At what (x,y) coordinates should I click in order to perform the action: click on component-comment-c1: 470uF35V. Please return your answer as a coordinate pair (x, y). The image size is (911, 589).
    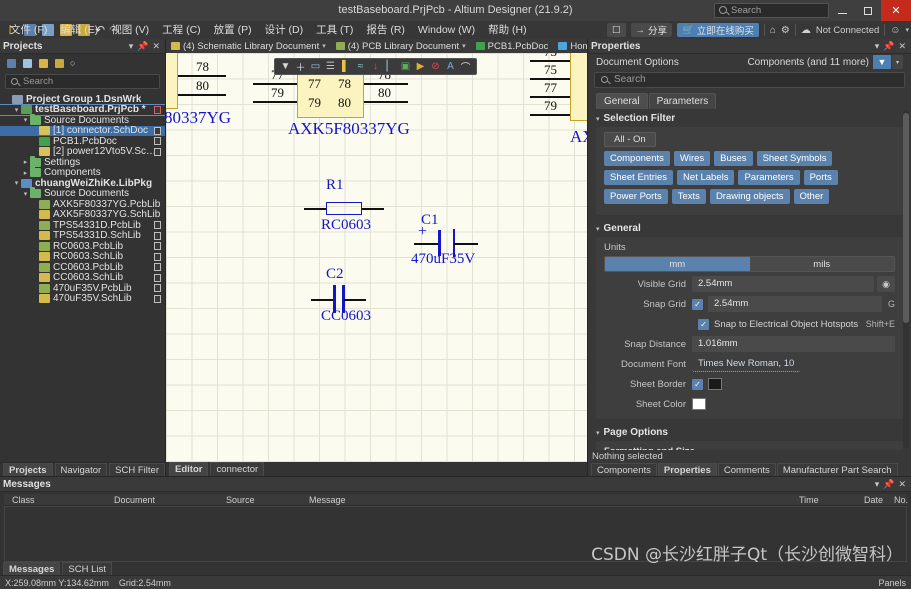
    Looking at the image, I should click on (443, 259).